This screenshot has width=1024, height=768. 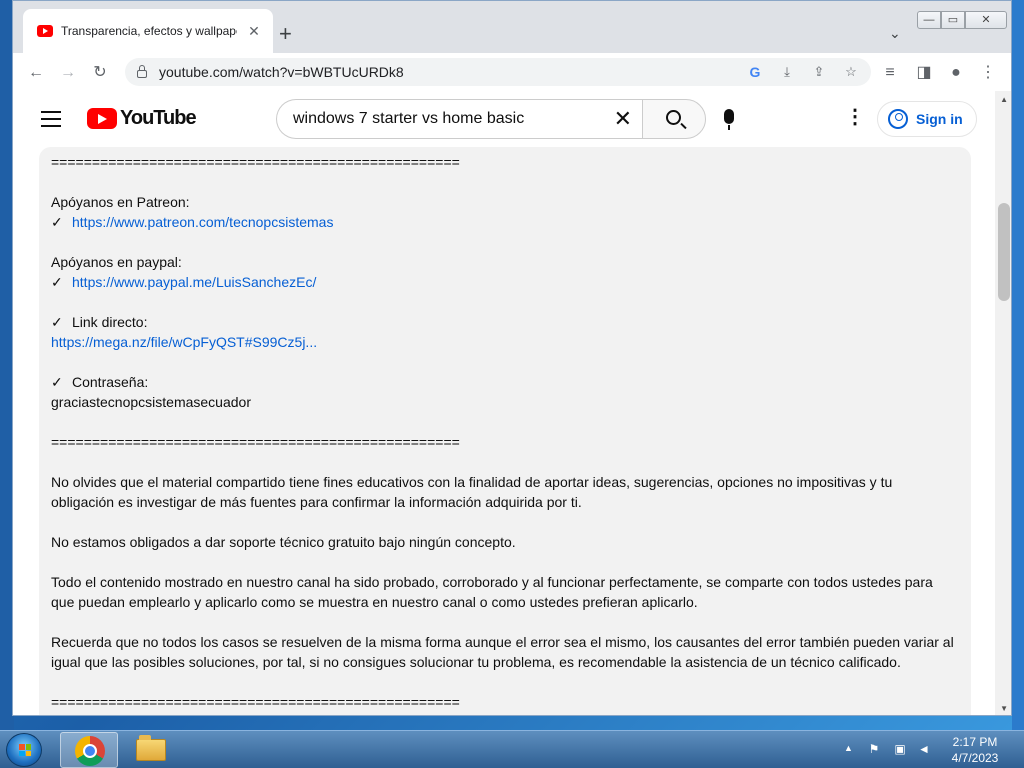 What do you see at coordinates (939, 119) in the screenshot?
I see `sign-in-label: Sign in` at bounding box center [939, 119].